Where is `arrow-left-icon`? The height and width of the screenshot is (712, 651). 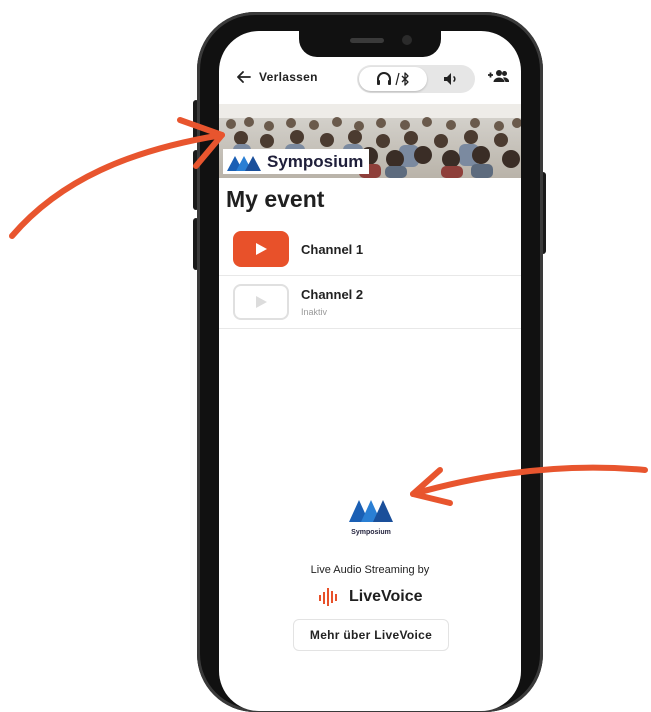
arrow-left-icon is located at coordinates (244, 77).